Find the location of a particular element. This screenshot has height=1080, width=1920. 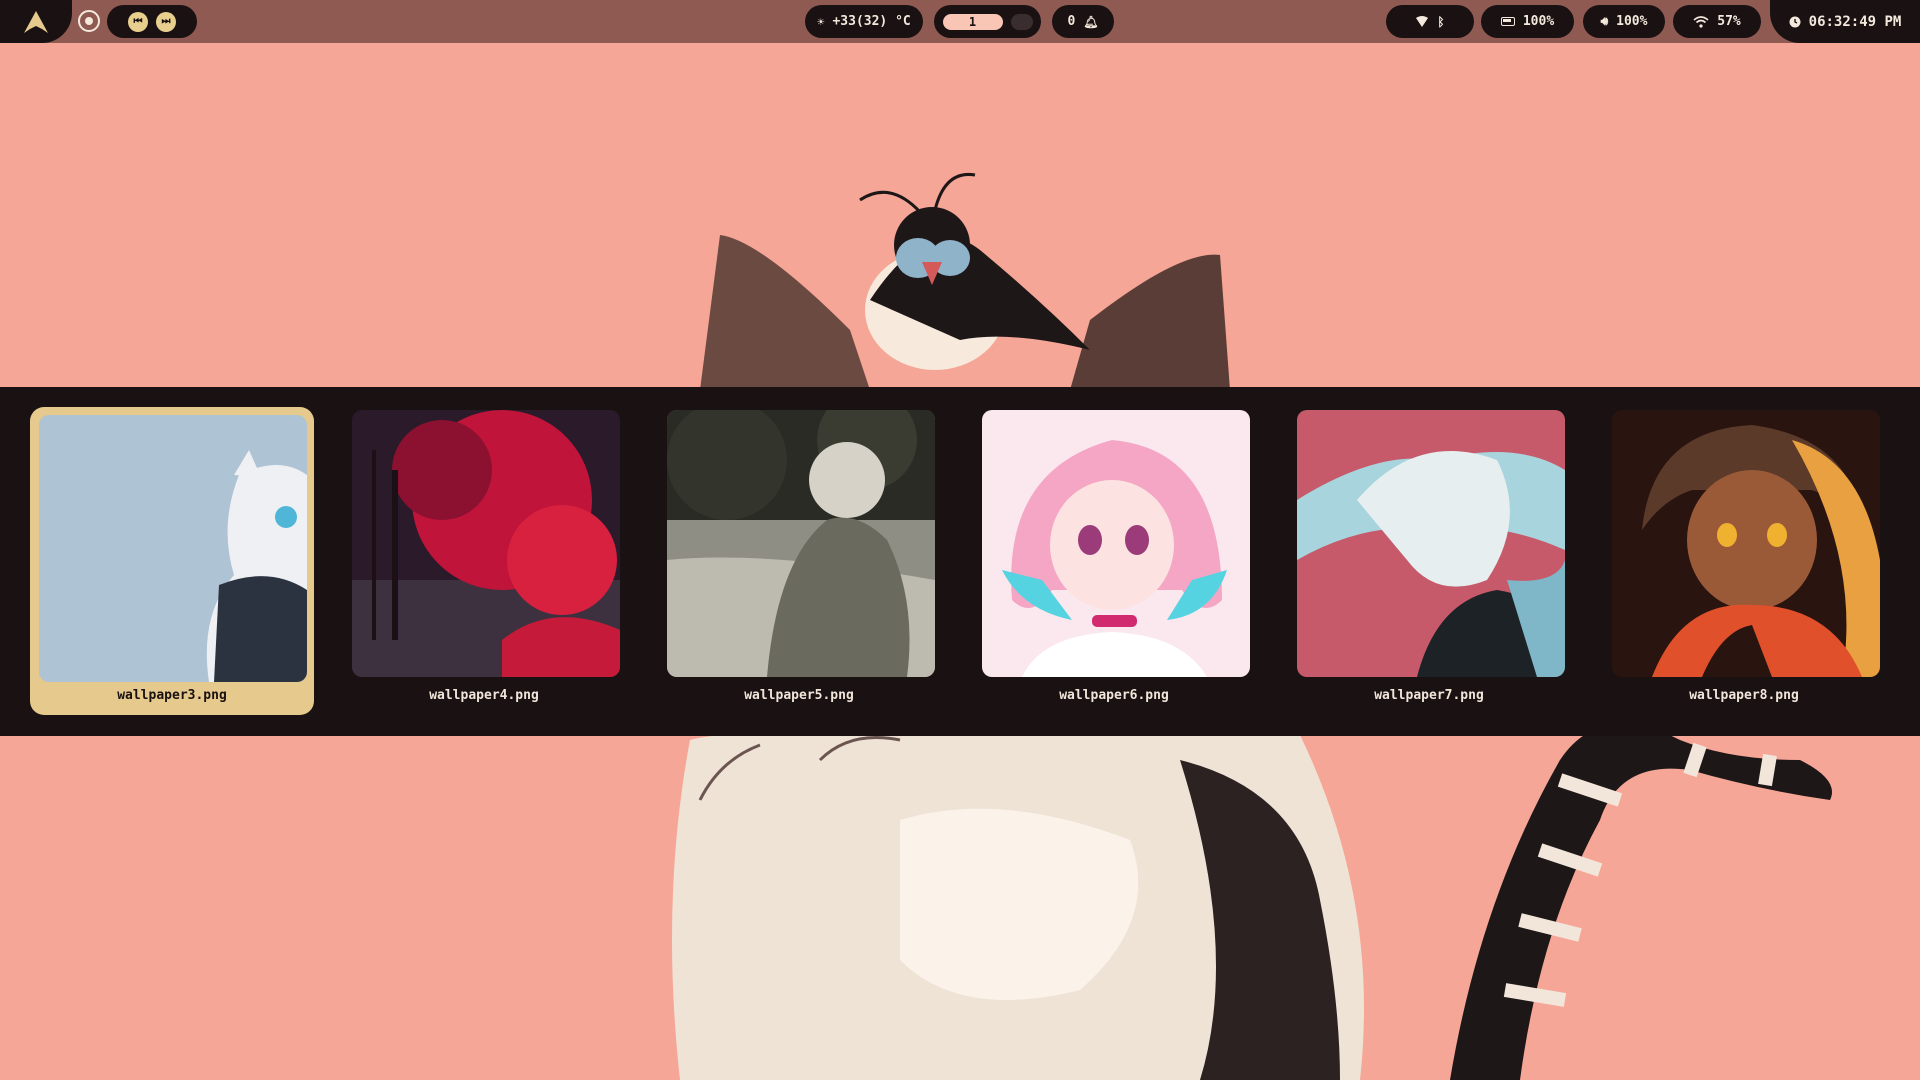

wifi-icon is located at coordinates (1701, 21).